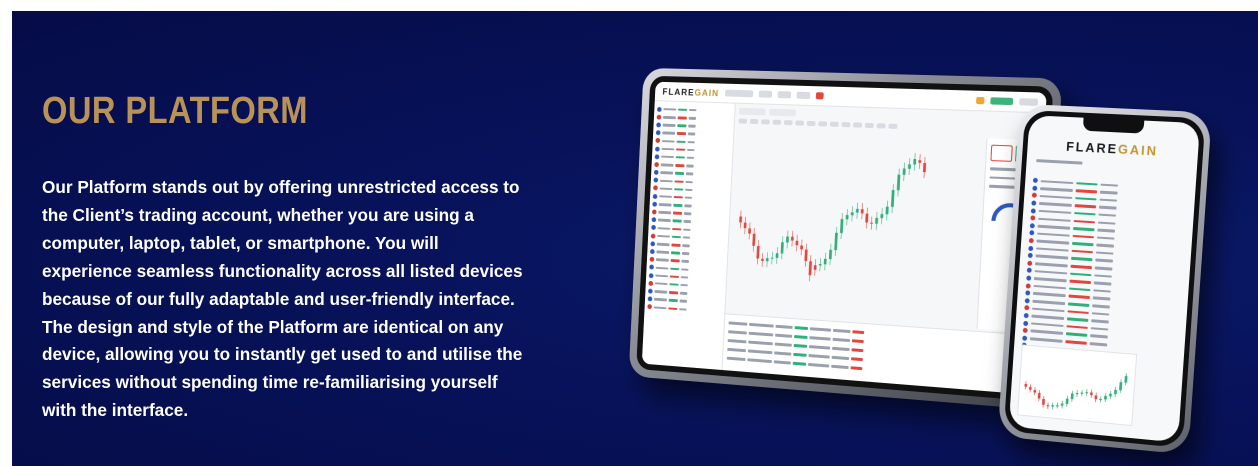 Image resolution: width=1258 pixels, height=466 pixels. What do you see at coordinates (1114, 126) in the screenshot?
I see `phone-notch` at bounding box center [1114, 126].